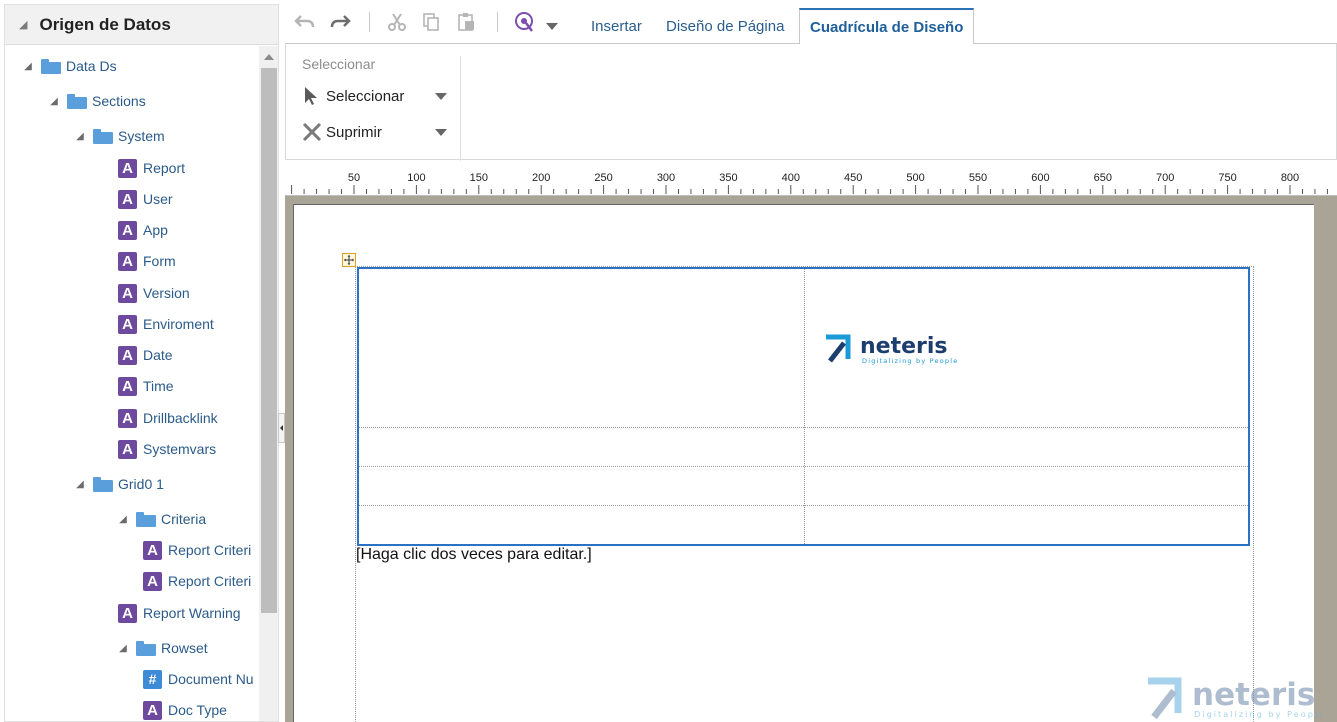 The image size is (1337, 722). Describe the element at coordinates (91, 66) in the screenshot. I see `tree-label: Data Ds` at that location.